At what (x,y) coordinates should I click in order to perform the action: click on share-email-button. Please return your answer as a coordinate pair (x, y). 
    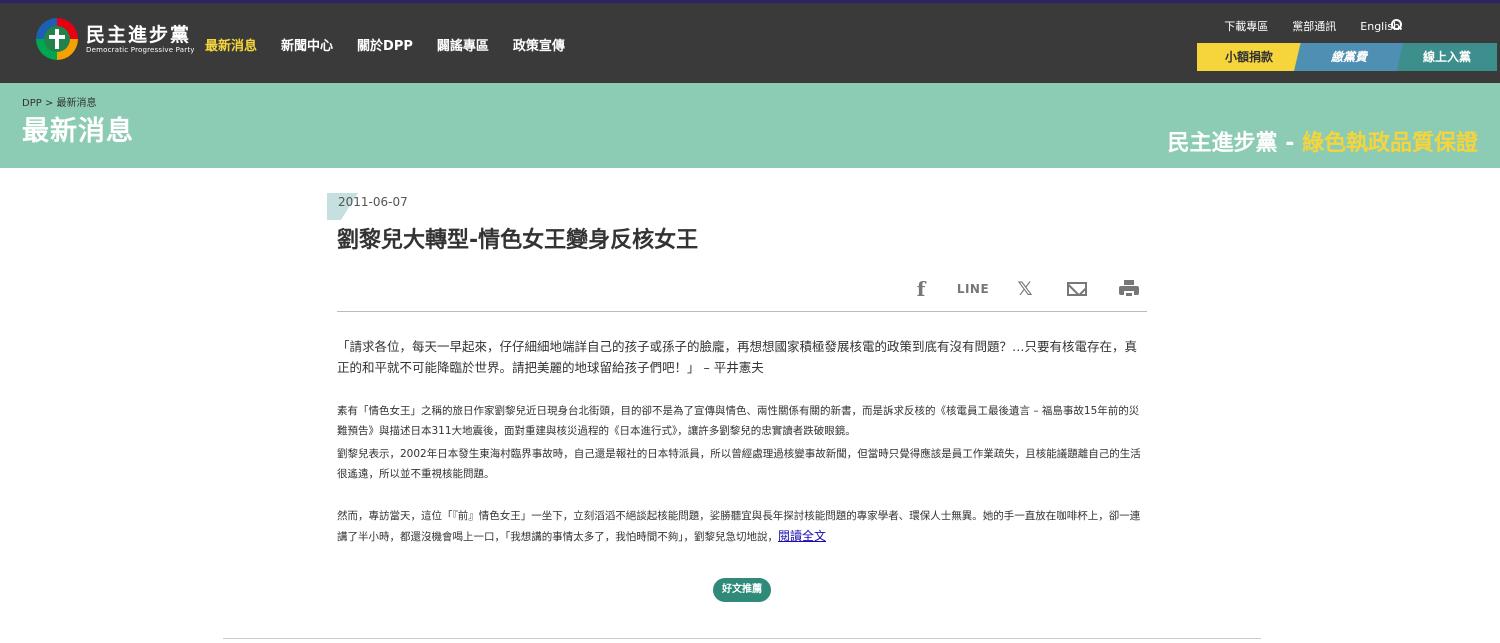
    Looking at the image, I should click on (1077, 289).